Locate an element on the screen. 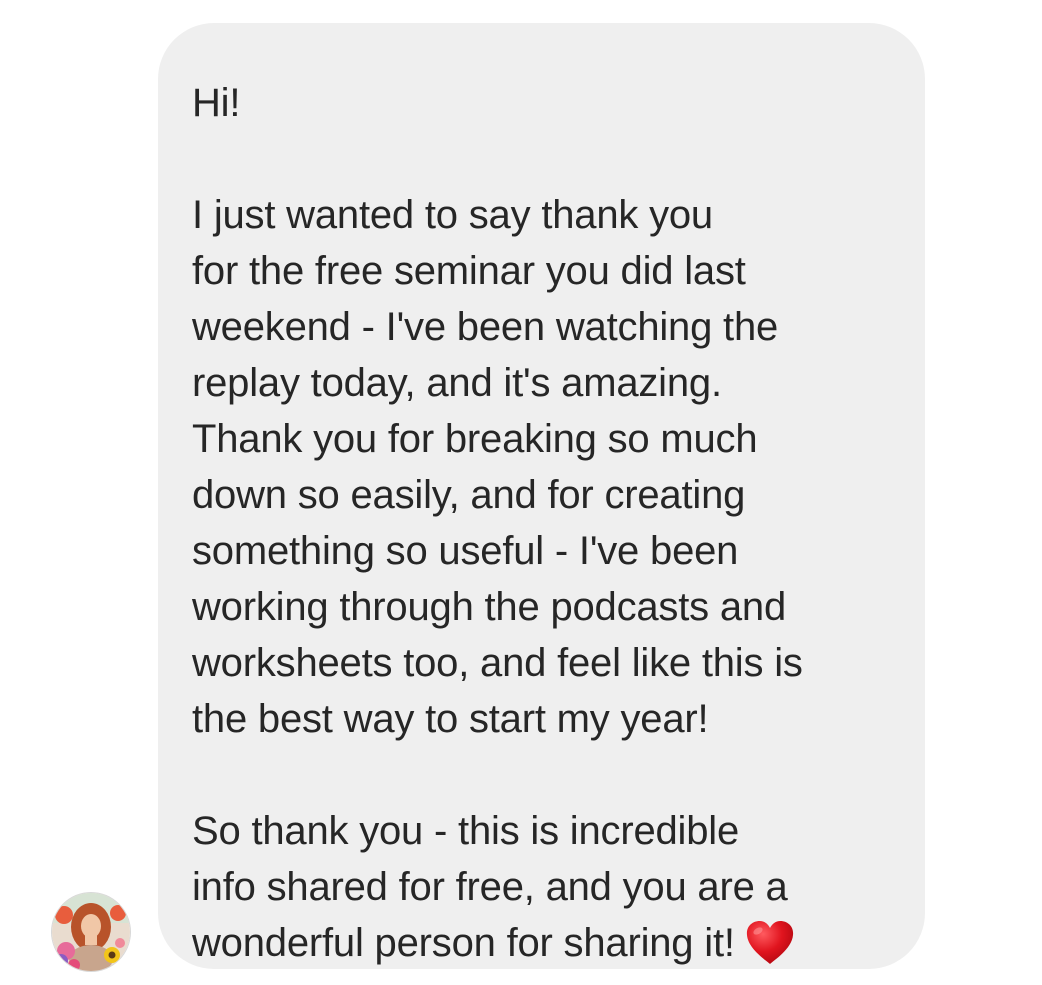  message-line: worksheets too, and feel like this is is located at coordinates (497, 663).